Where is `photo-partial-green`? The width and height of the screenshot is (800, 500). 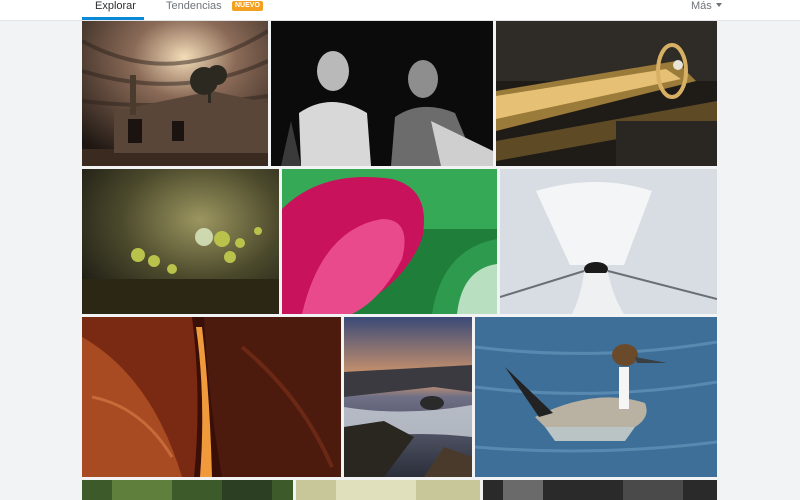
photo-partial-green is located at coordinates (187, 490).